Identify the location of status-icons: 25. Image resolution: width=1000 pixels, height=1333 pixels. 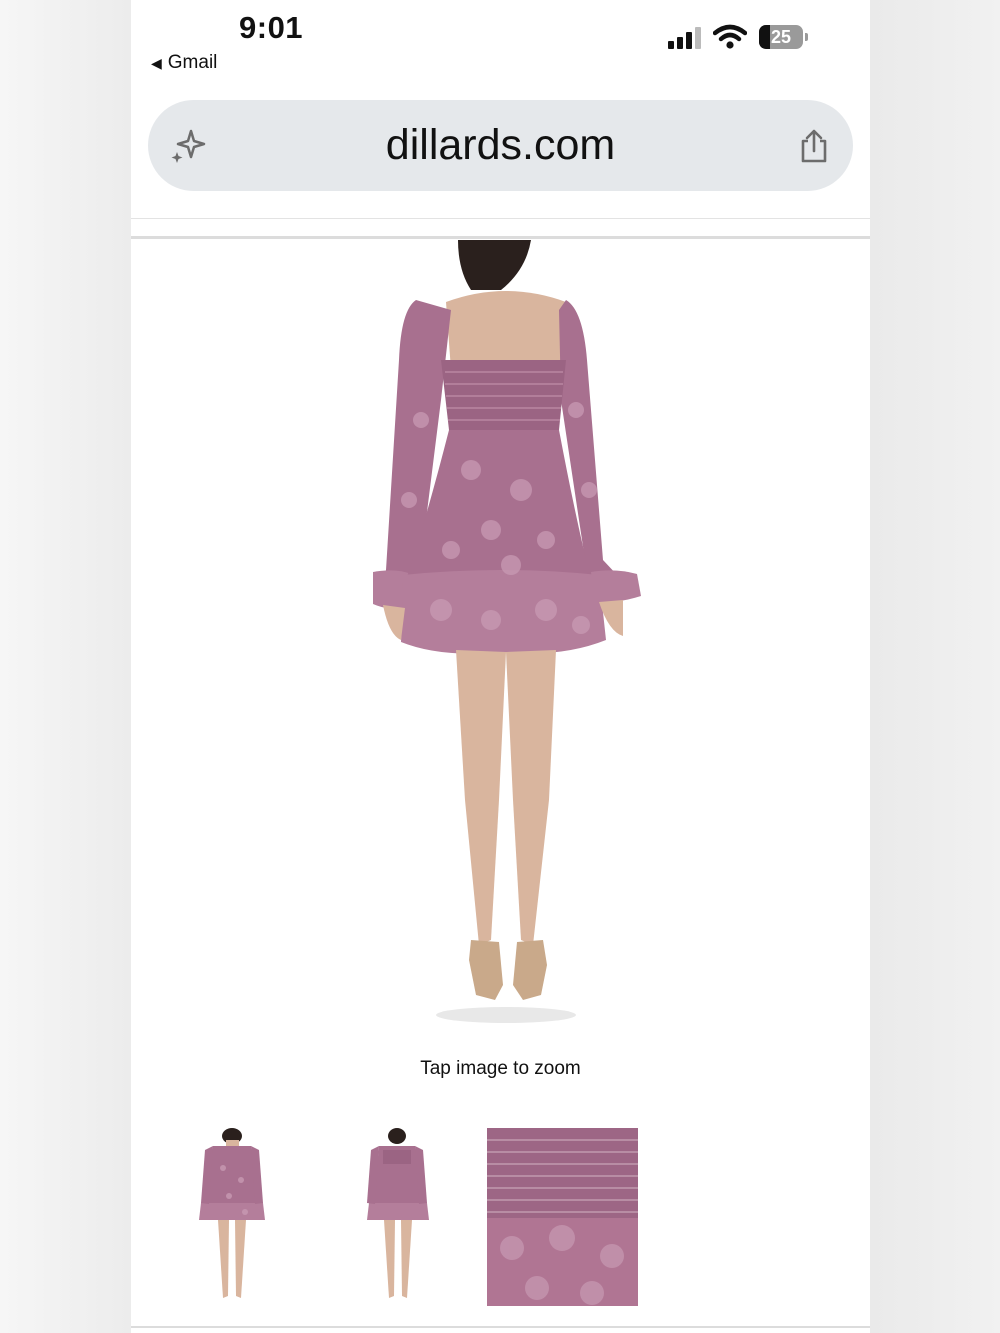
(738, 37).